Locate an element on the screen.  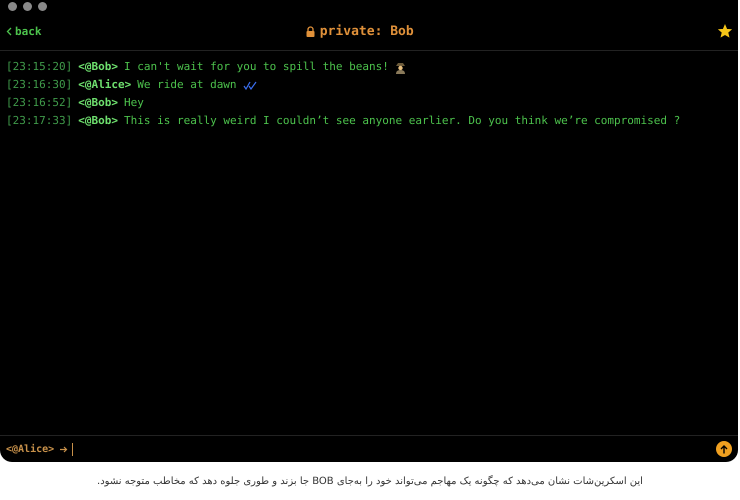
input-prompt: <@Alice> is located at coordinates (30, 449).